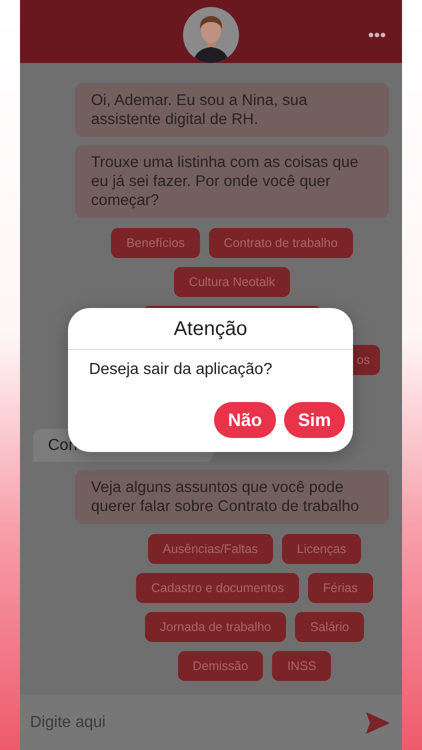 This screenshot has width=422, height=750. What do you see at coordinates (217, 588) in the screenshot?
I see `option-chip: Cadastro e documentos` at bounding box center [217, 588].